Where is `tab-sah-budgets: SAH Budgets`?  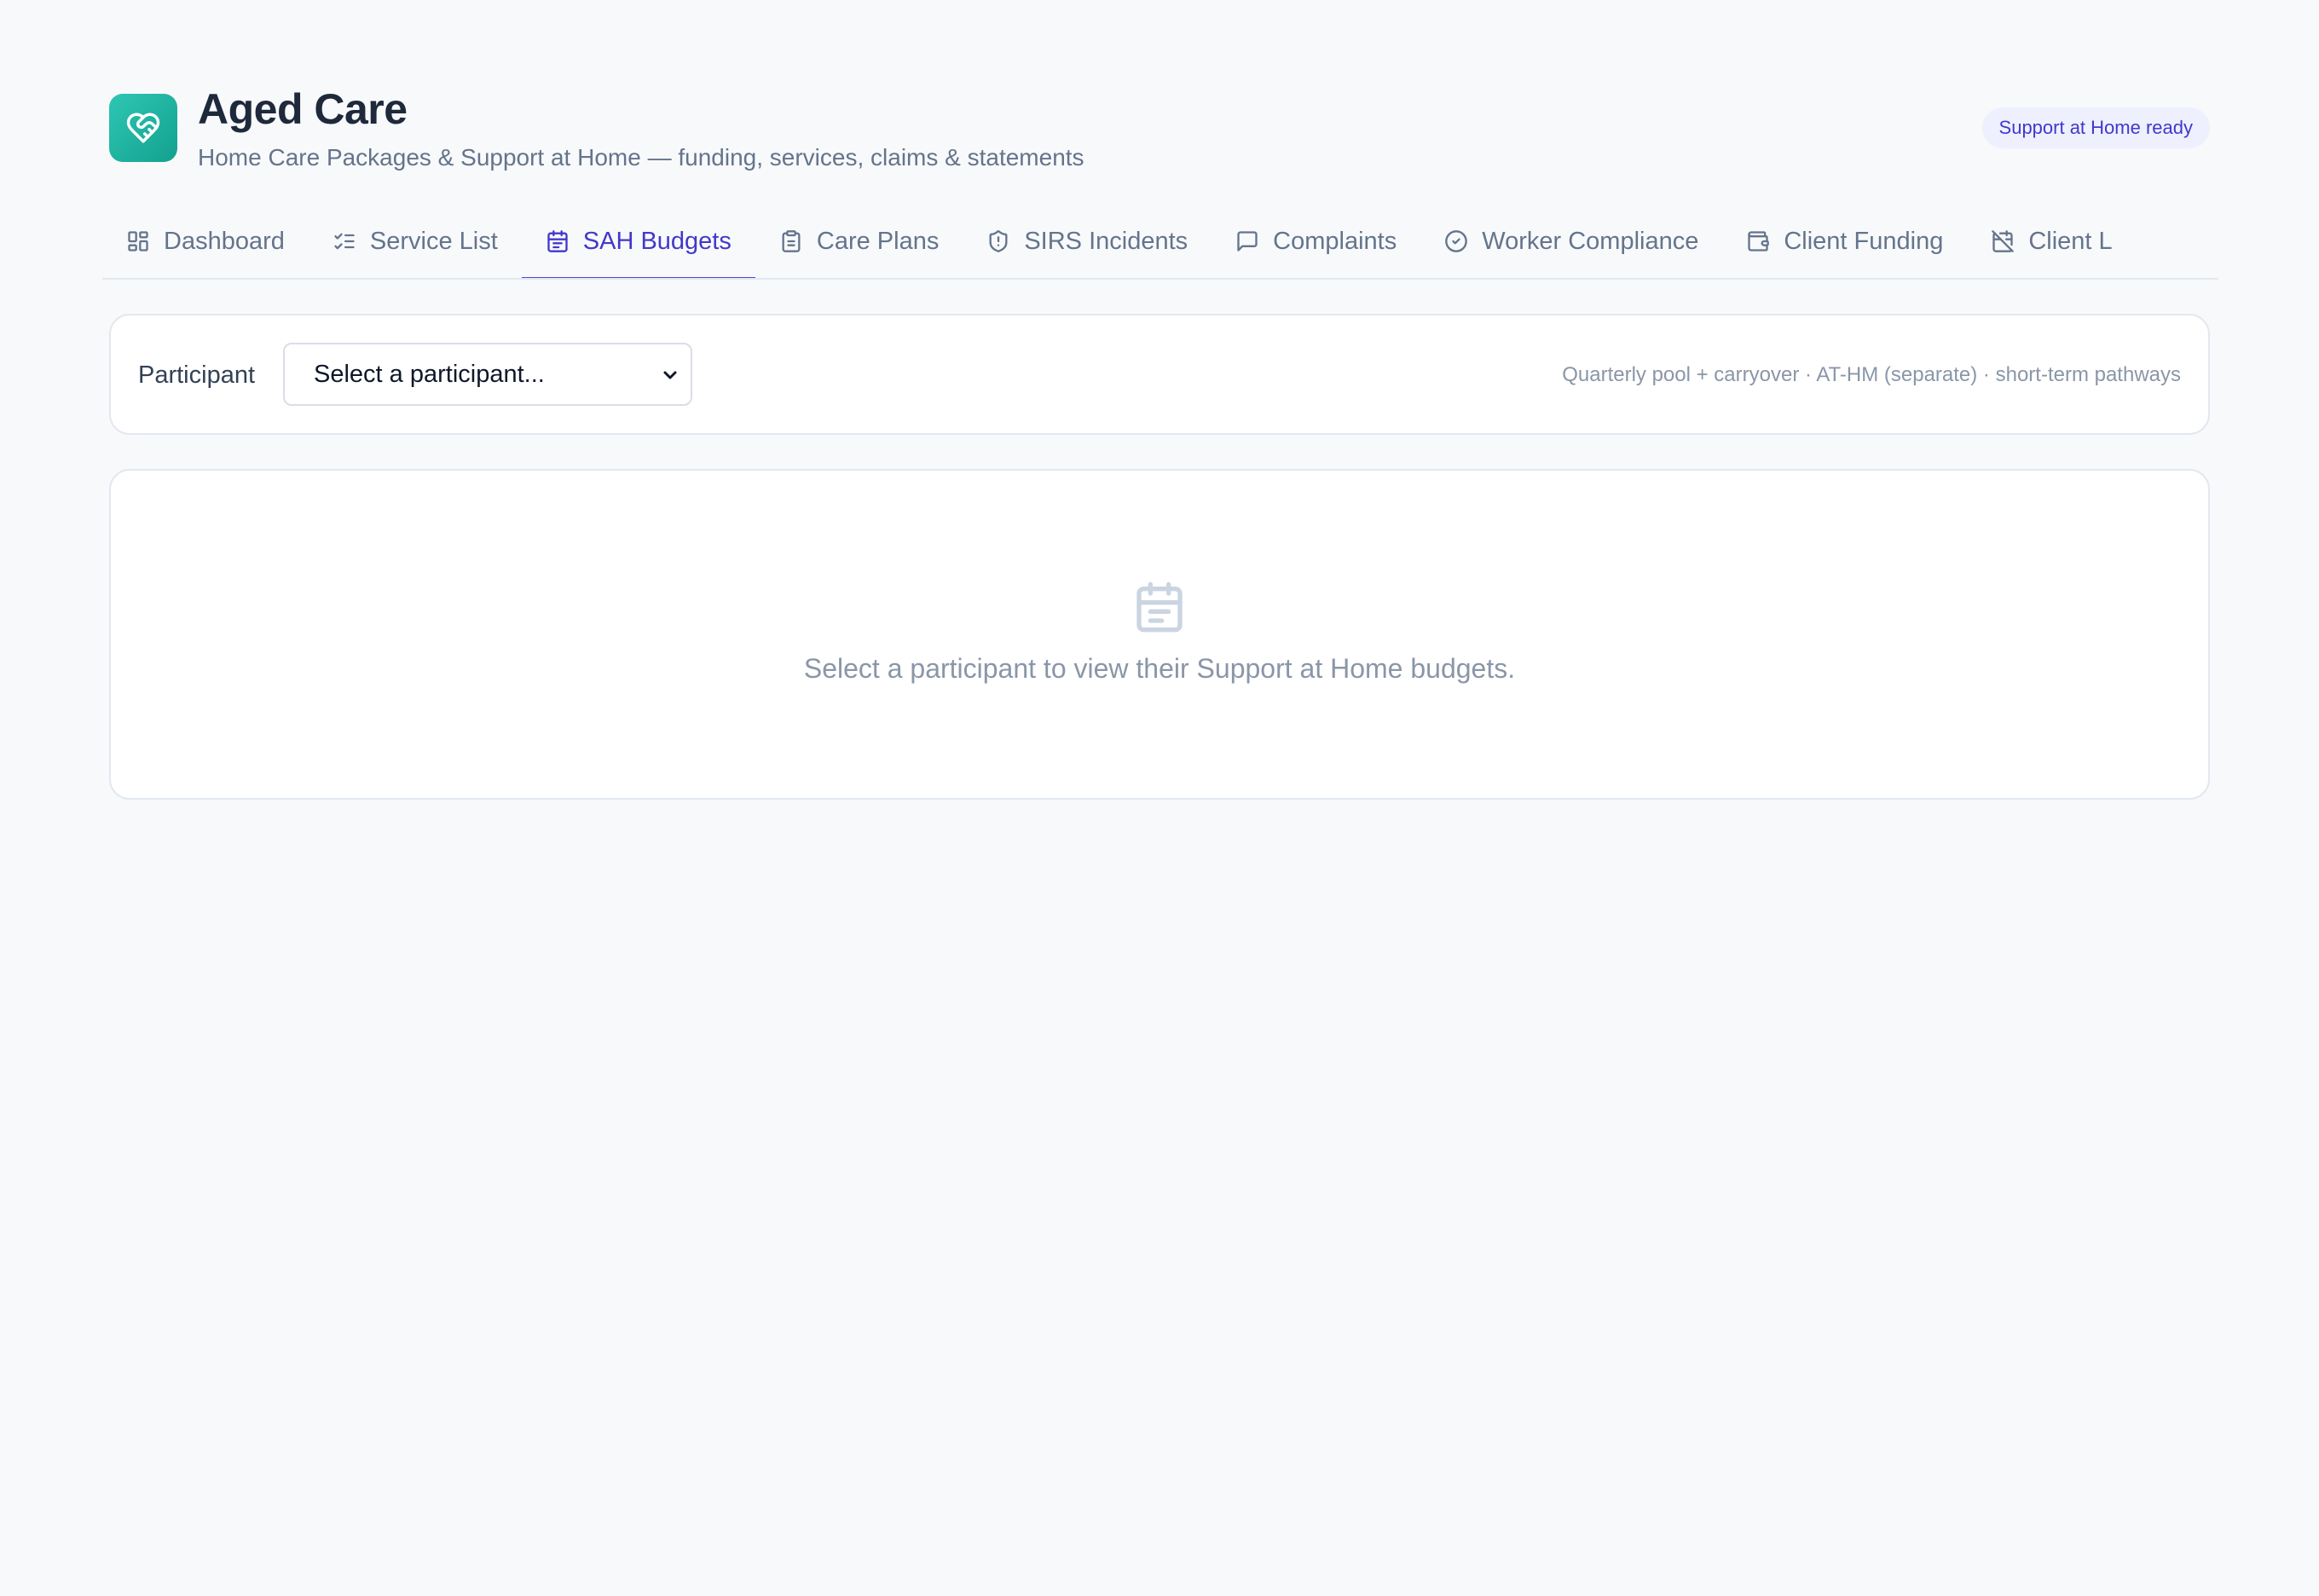
tab-sah-budgets: SAH Budgets is located at coordinates (638, 241).